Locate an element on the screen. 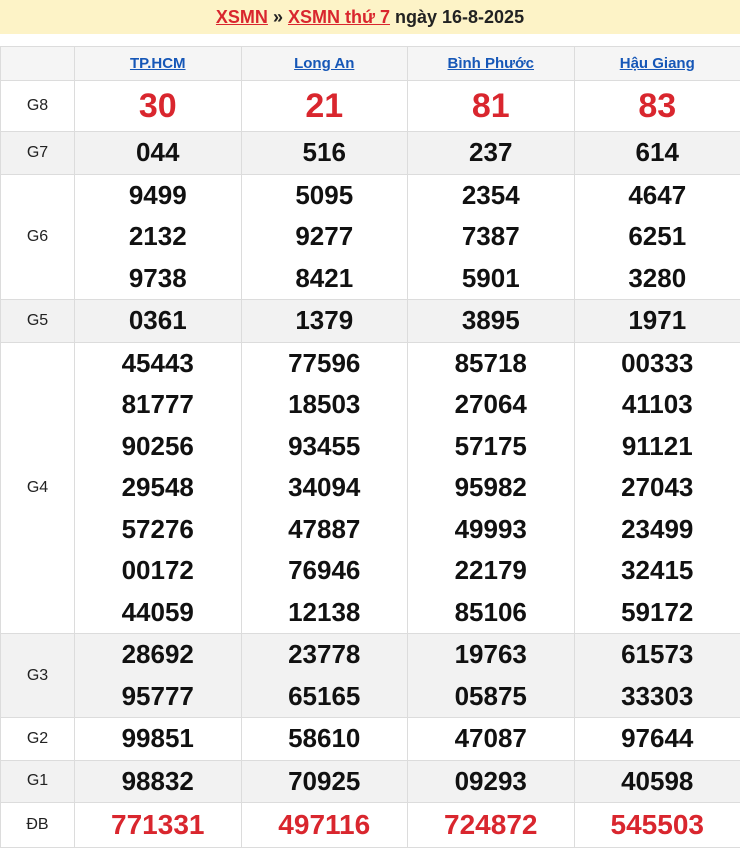 The image size is (740, 848). prize-row-g1: G198832709250929340598 is located at coordinates (370, 781).